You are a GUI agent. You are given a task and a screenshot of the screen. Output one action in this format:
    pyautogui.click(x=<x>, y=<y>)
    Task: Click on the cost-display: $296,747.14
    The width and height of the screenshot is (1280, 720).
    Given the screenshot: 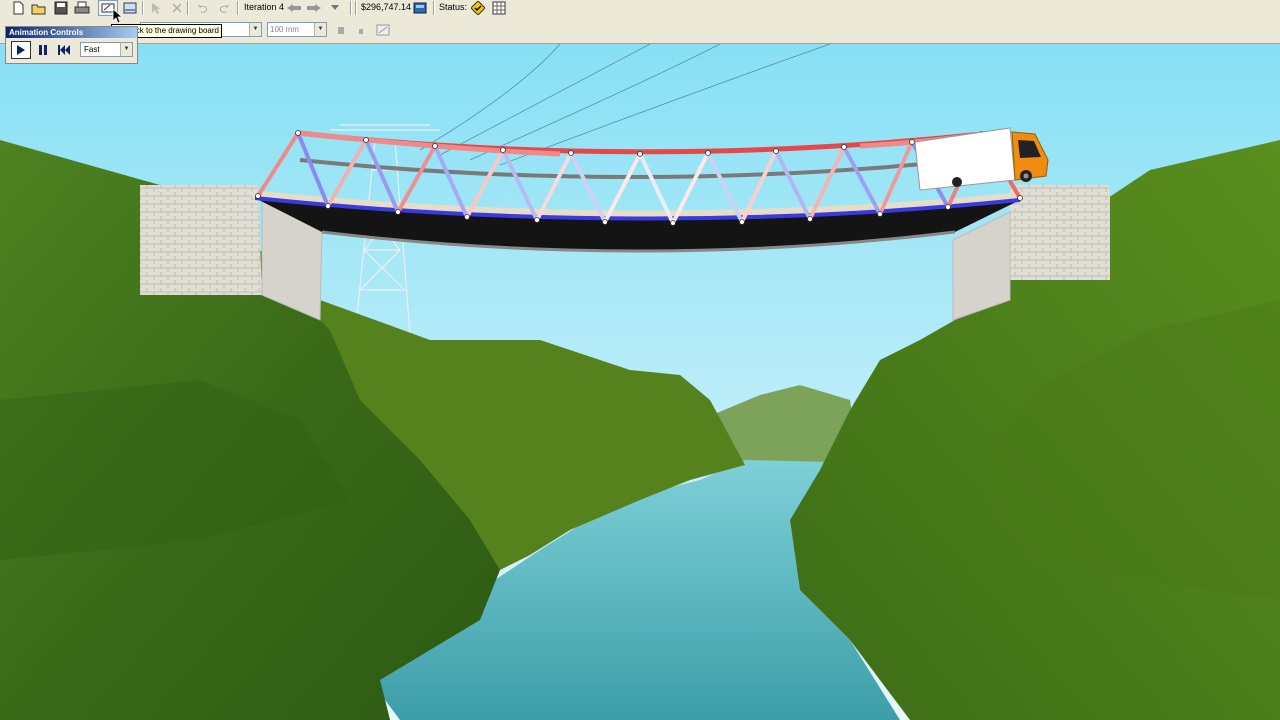 What is the action you would take?
    pyautogui.click(x=386, y=7)
    